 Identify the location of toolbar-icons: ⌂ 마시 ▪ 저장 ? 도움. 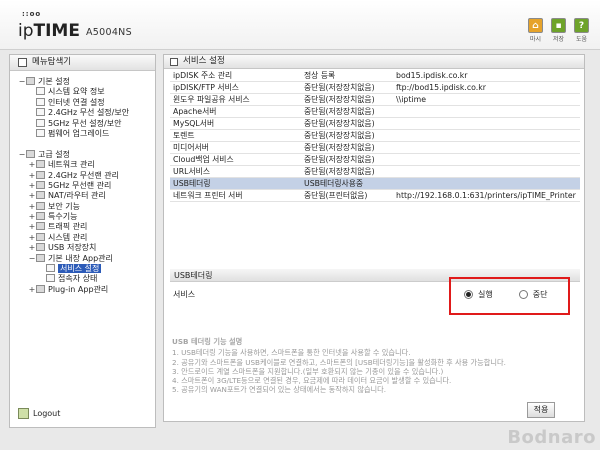
(558, 30).